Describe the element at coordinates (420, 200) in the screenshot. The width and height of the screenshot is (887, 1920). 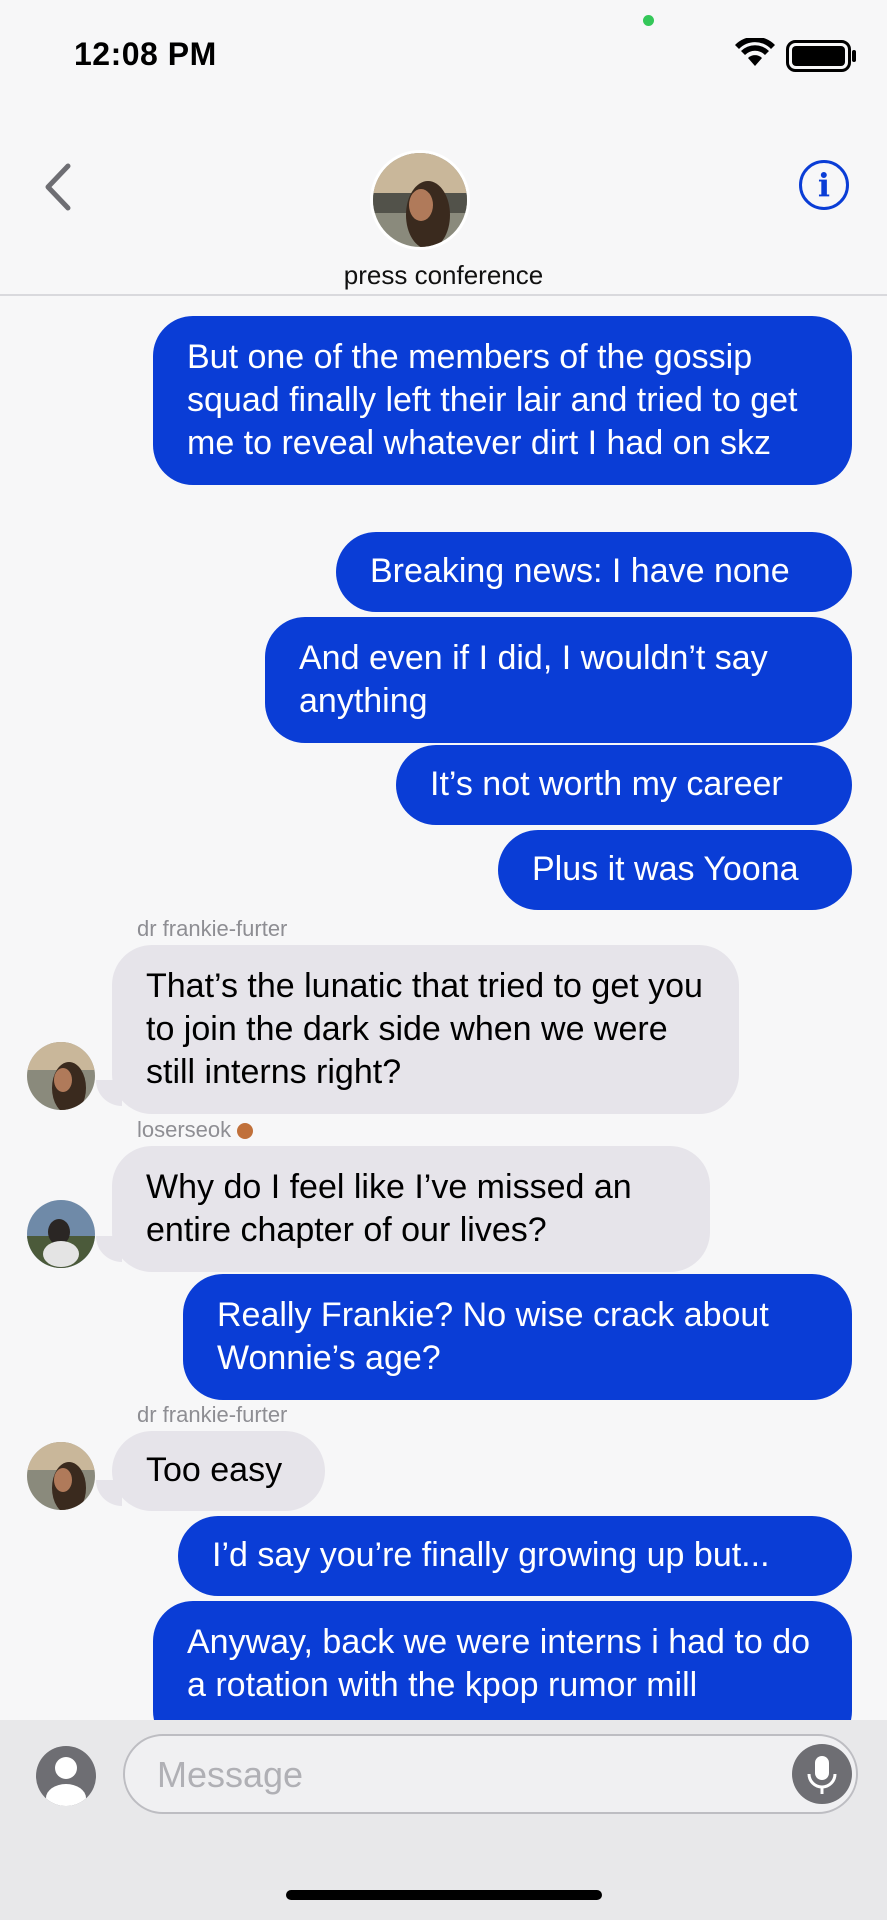
I see `avatar-frankie` at that location.